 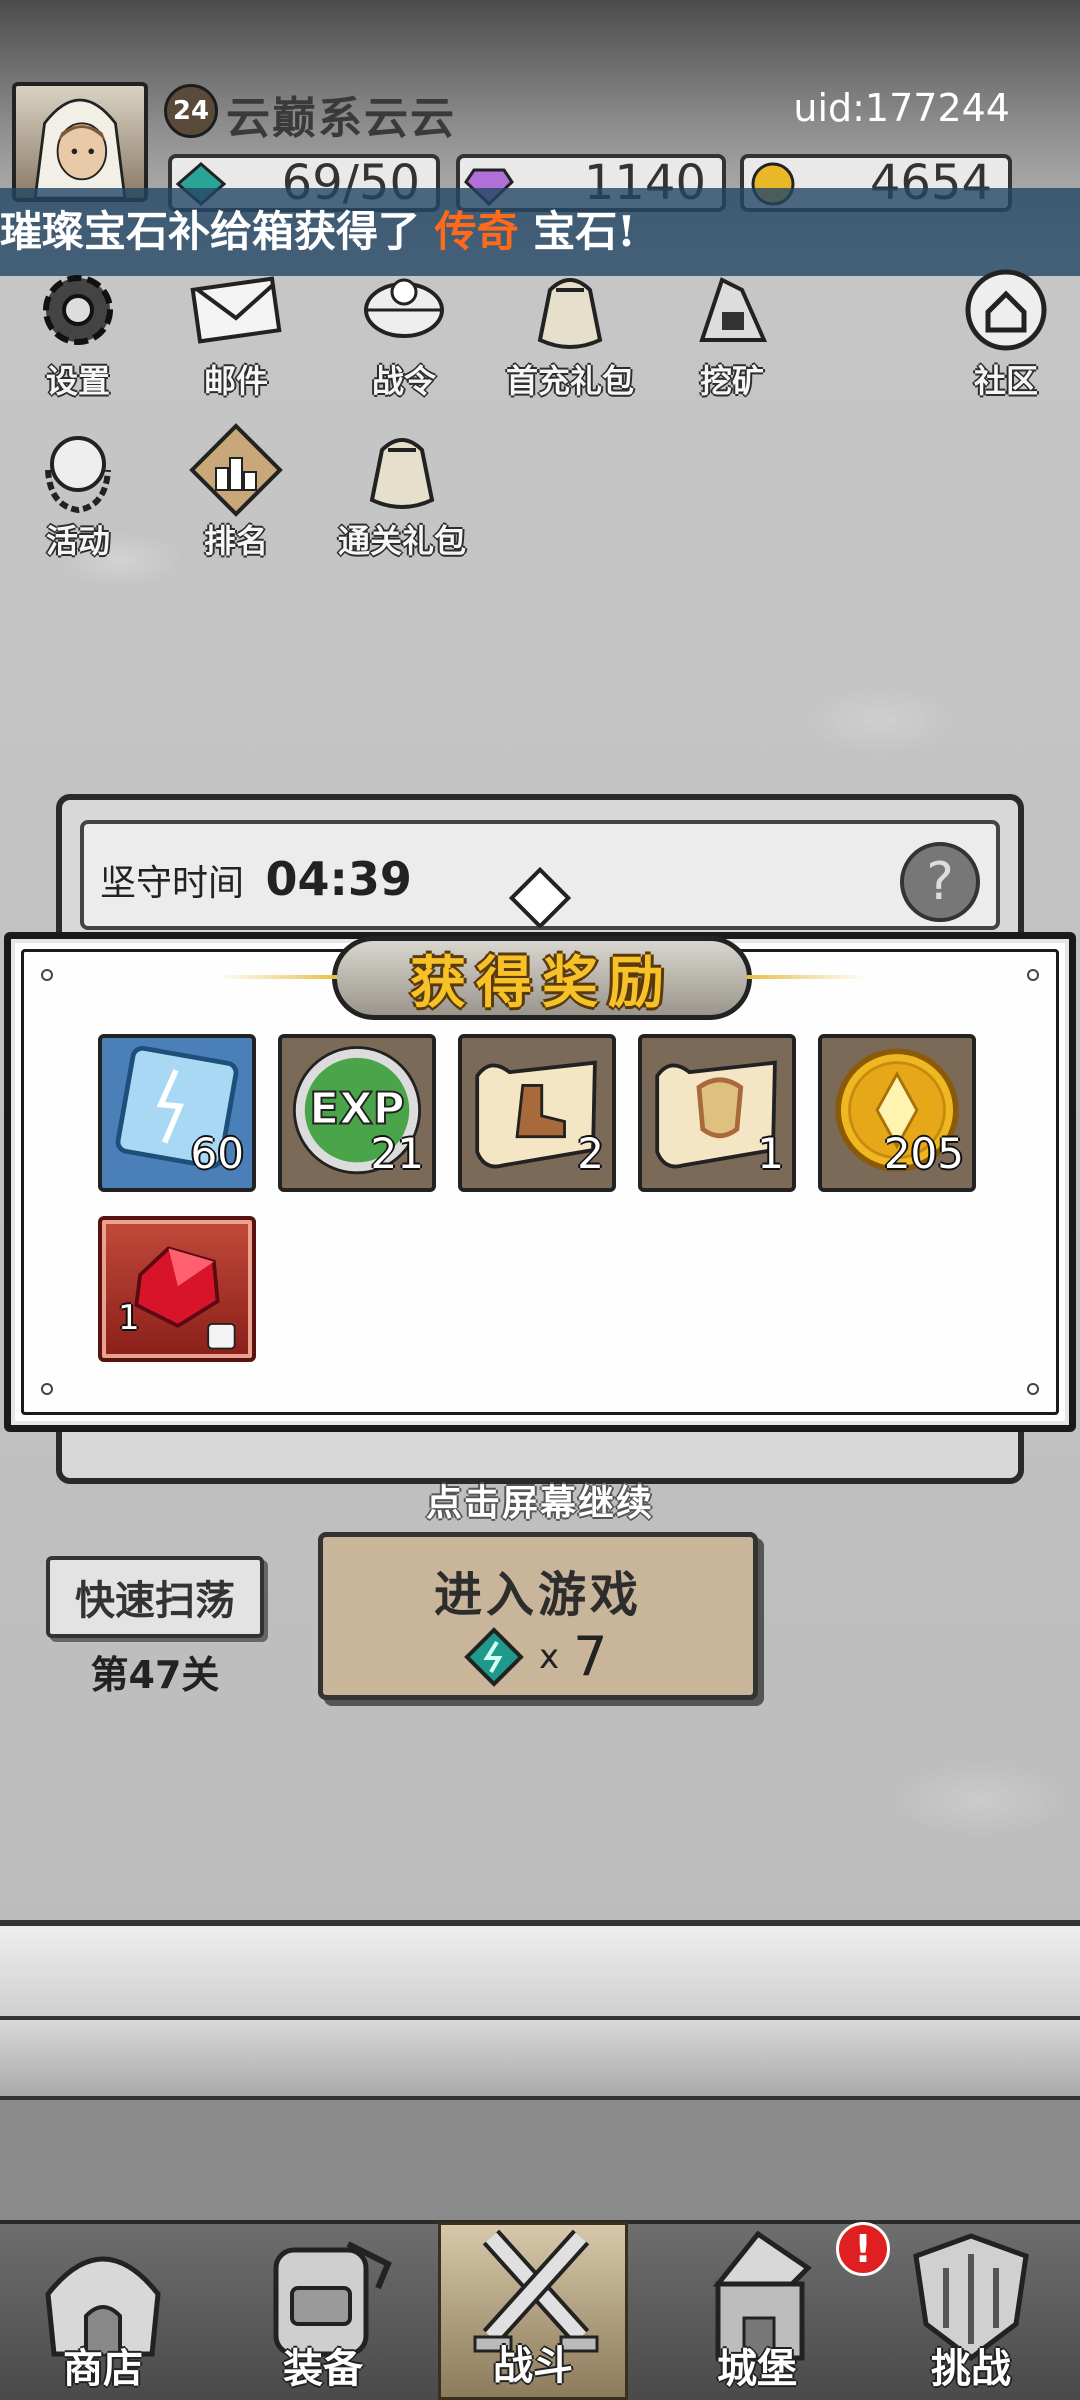 I want to click on menu-first-recharge: 首充礼包, so click(x=570, y=331).